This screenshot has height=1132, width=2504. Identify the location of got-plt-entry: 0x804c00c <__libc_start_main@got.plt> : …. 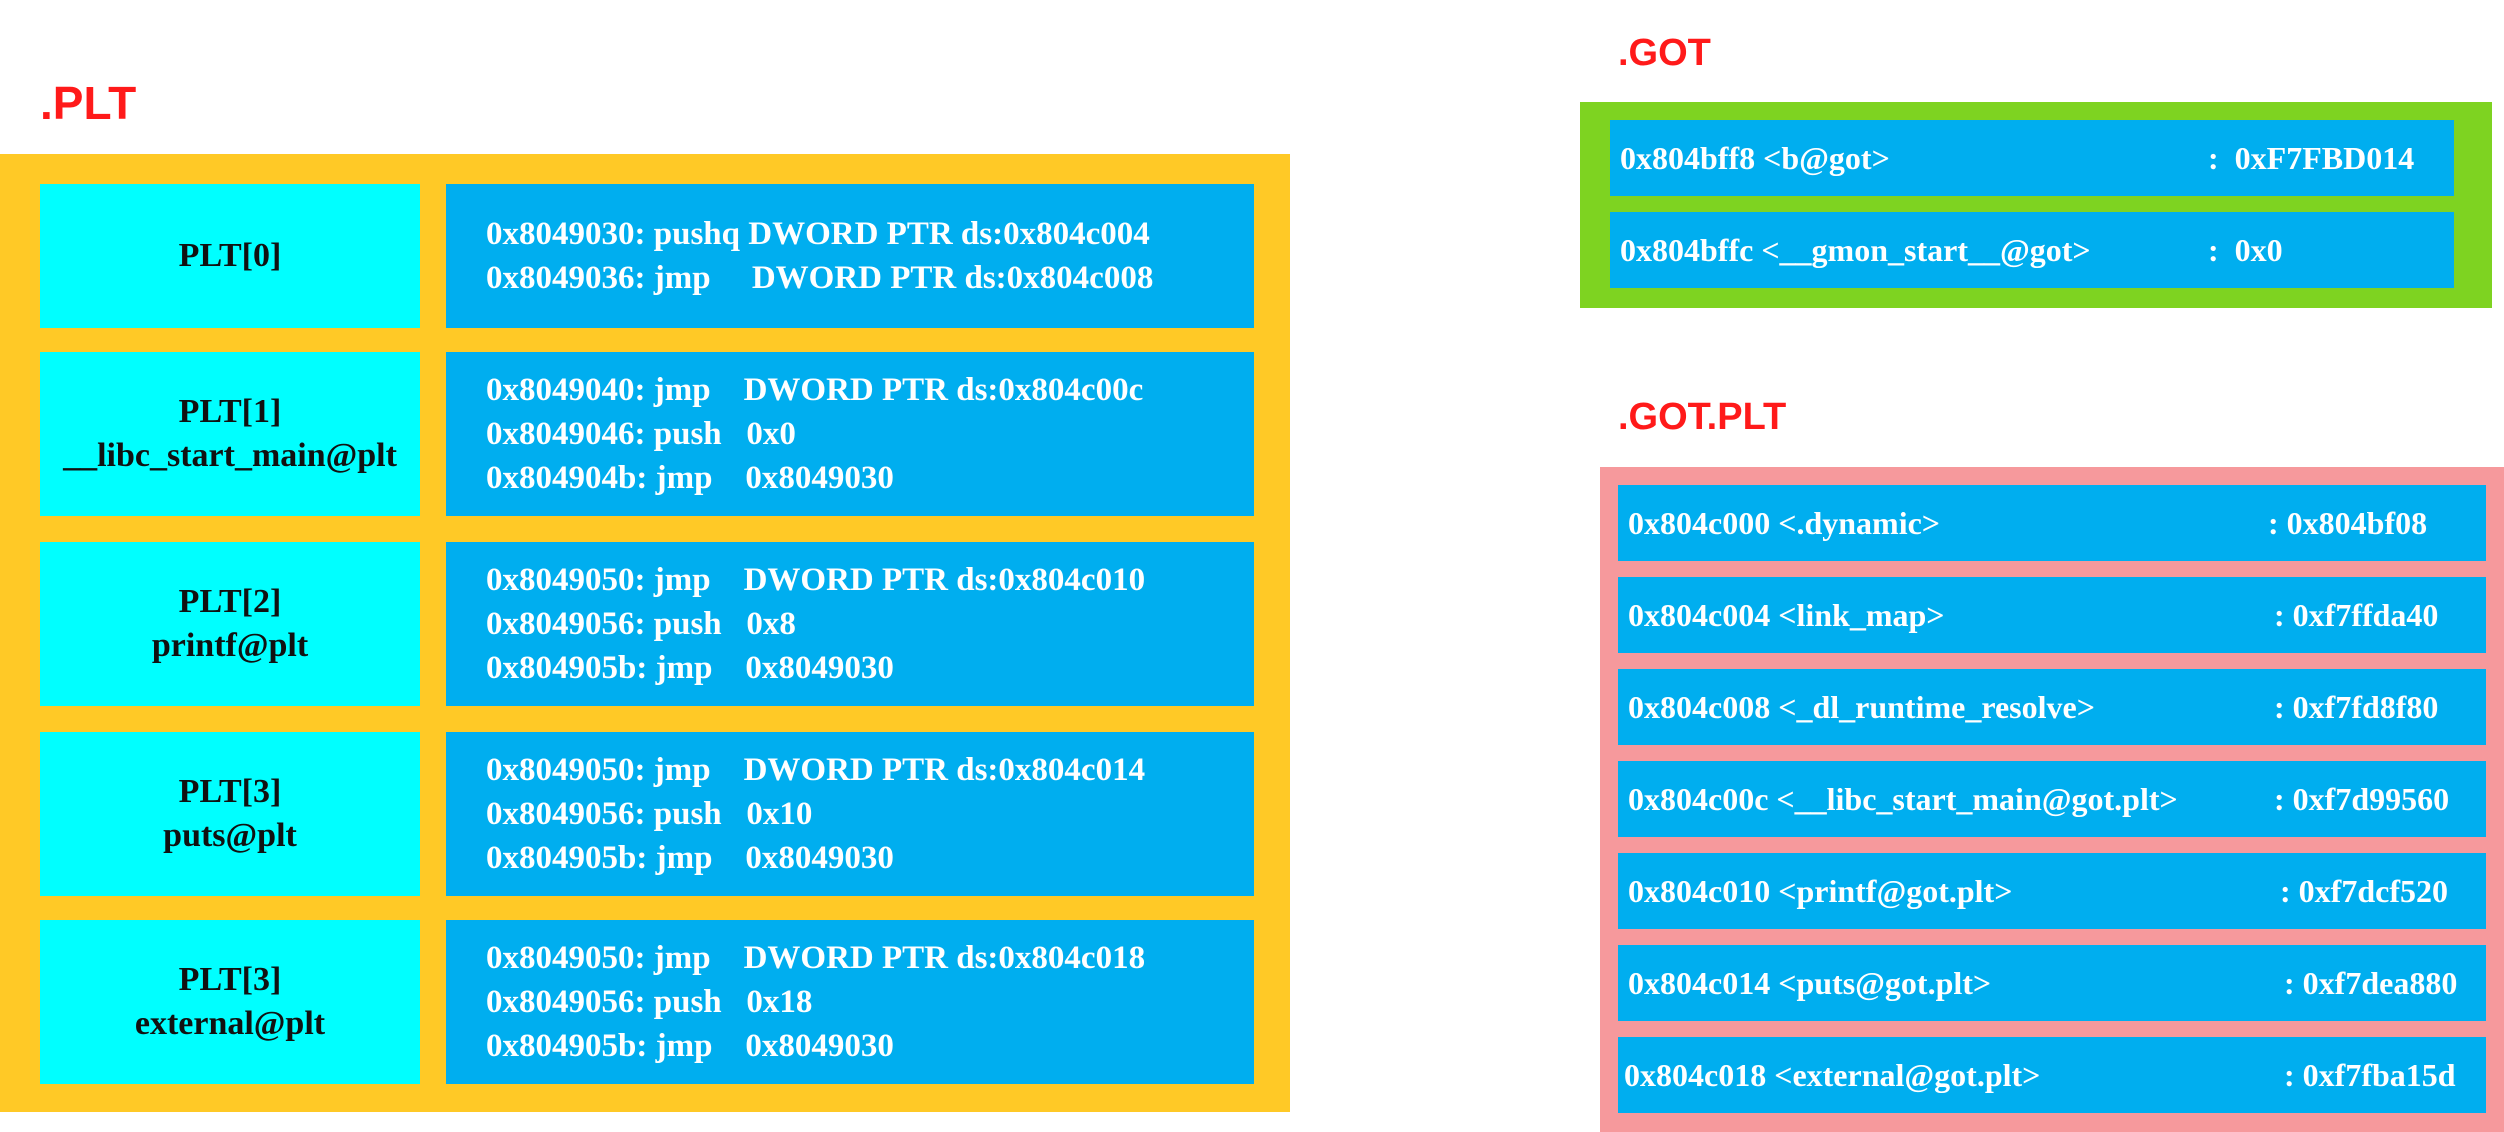
(2052, 799).